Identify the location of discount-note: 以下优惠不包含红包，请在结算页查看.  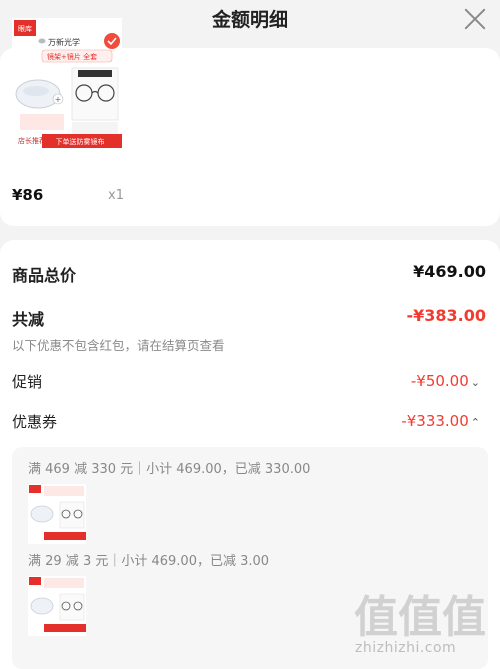
(118, 345).